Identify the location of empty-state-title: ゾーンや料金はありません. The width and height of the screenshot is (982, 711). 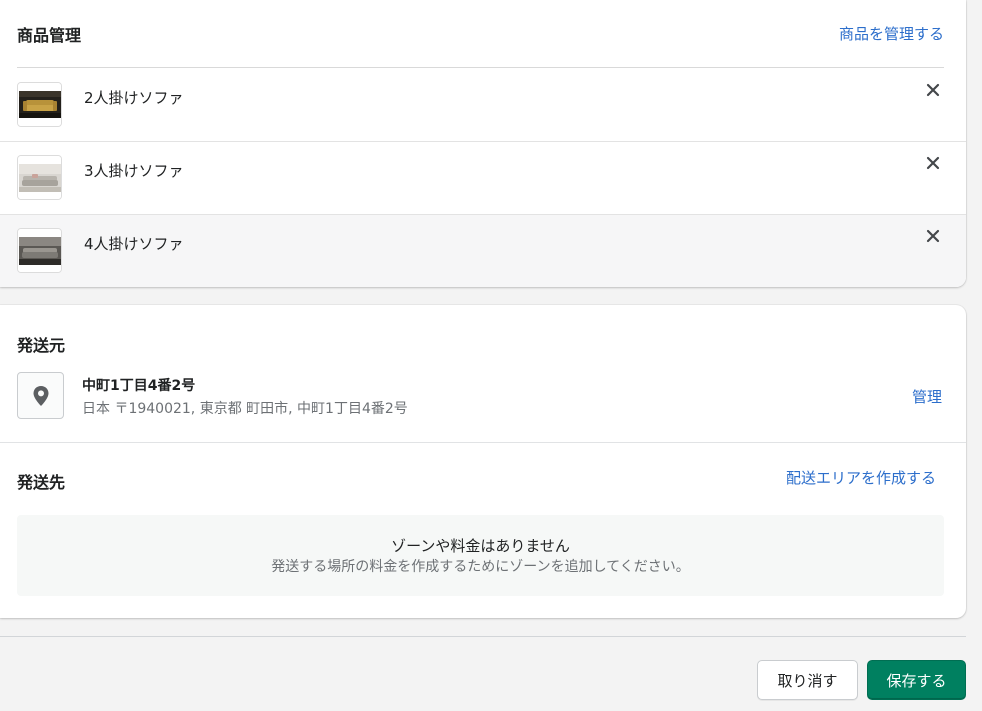
(480, 546).